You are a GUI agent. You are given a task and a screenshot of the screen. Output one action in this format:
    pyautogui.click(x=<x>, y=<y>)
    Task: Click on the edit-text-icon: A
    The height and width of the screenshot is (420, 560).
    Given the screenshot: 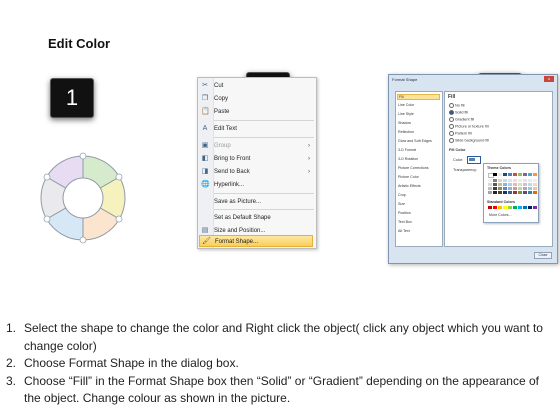 What is the action you would take?
    pyautogui.click(x=205, y=128)
    